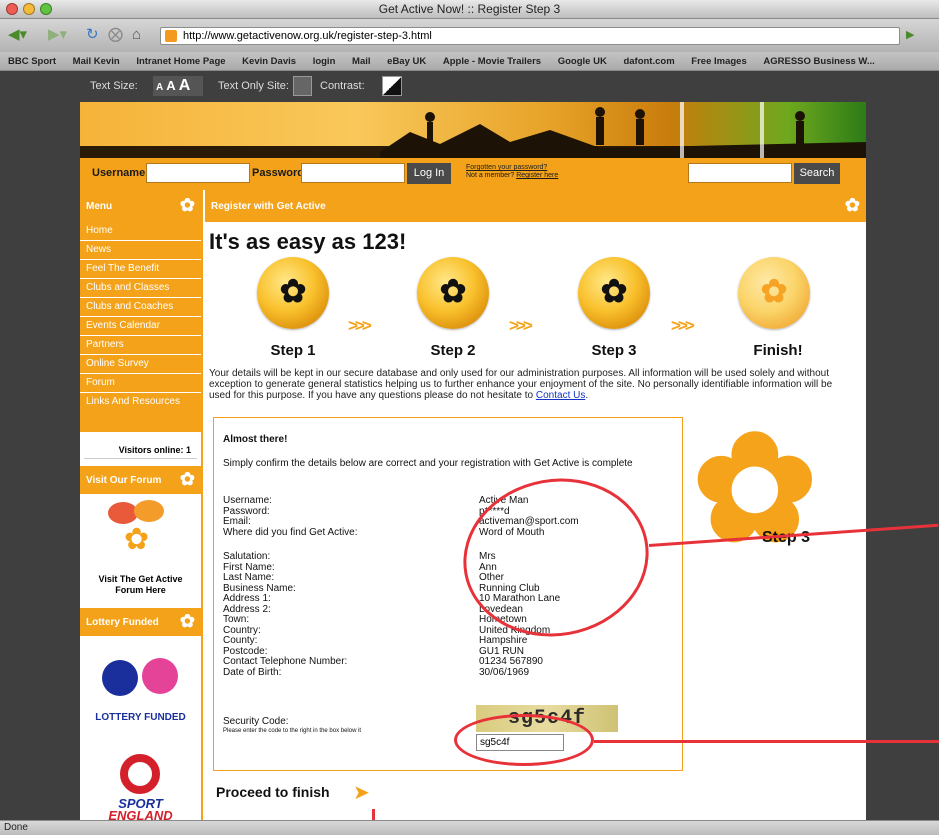  I want to click on sidebar-item-partners: Partners, so click(140, 345).